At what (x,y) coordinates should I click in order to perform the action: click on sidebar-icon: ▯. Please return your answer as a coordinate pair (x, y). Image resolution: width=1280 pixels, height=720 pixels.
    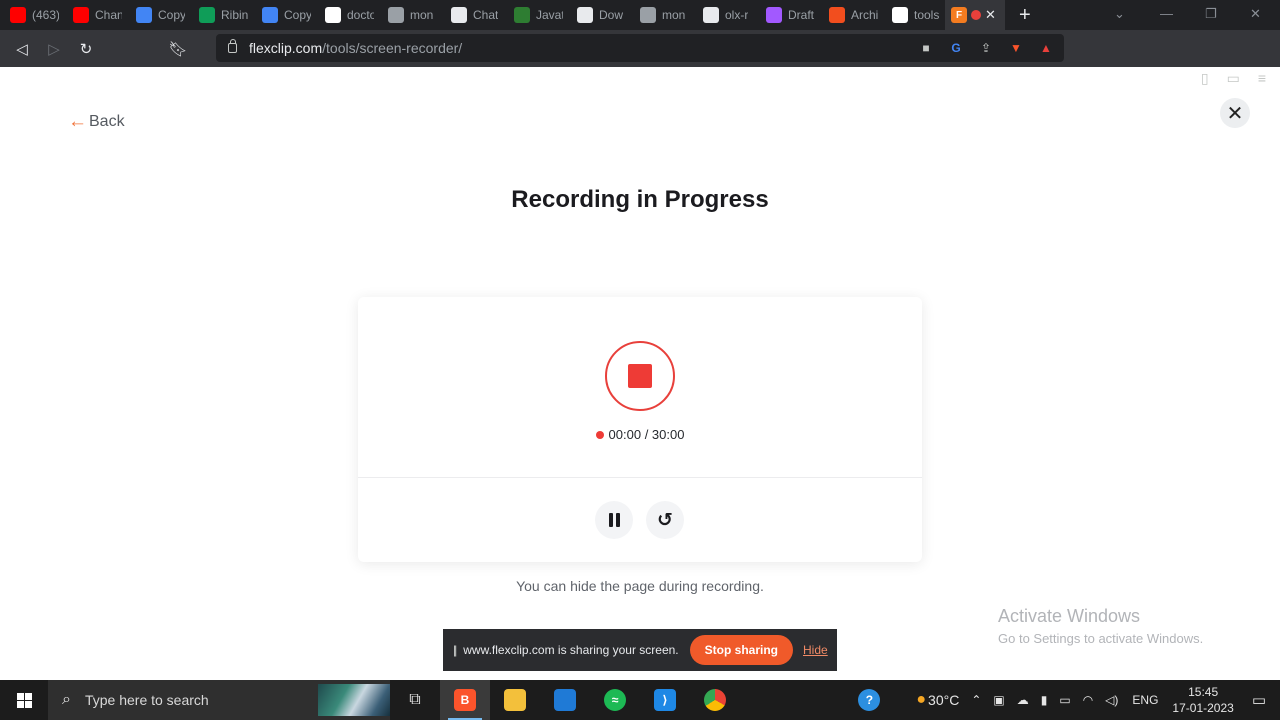
    Looking at the image, I should click on (1205, 78).